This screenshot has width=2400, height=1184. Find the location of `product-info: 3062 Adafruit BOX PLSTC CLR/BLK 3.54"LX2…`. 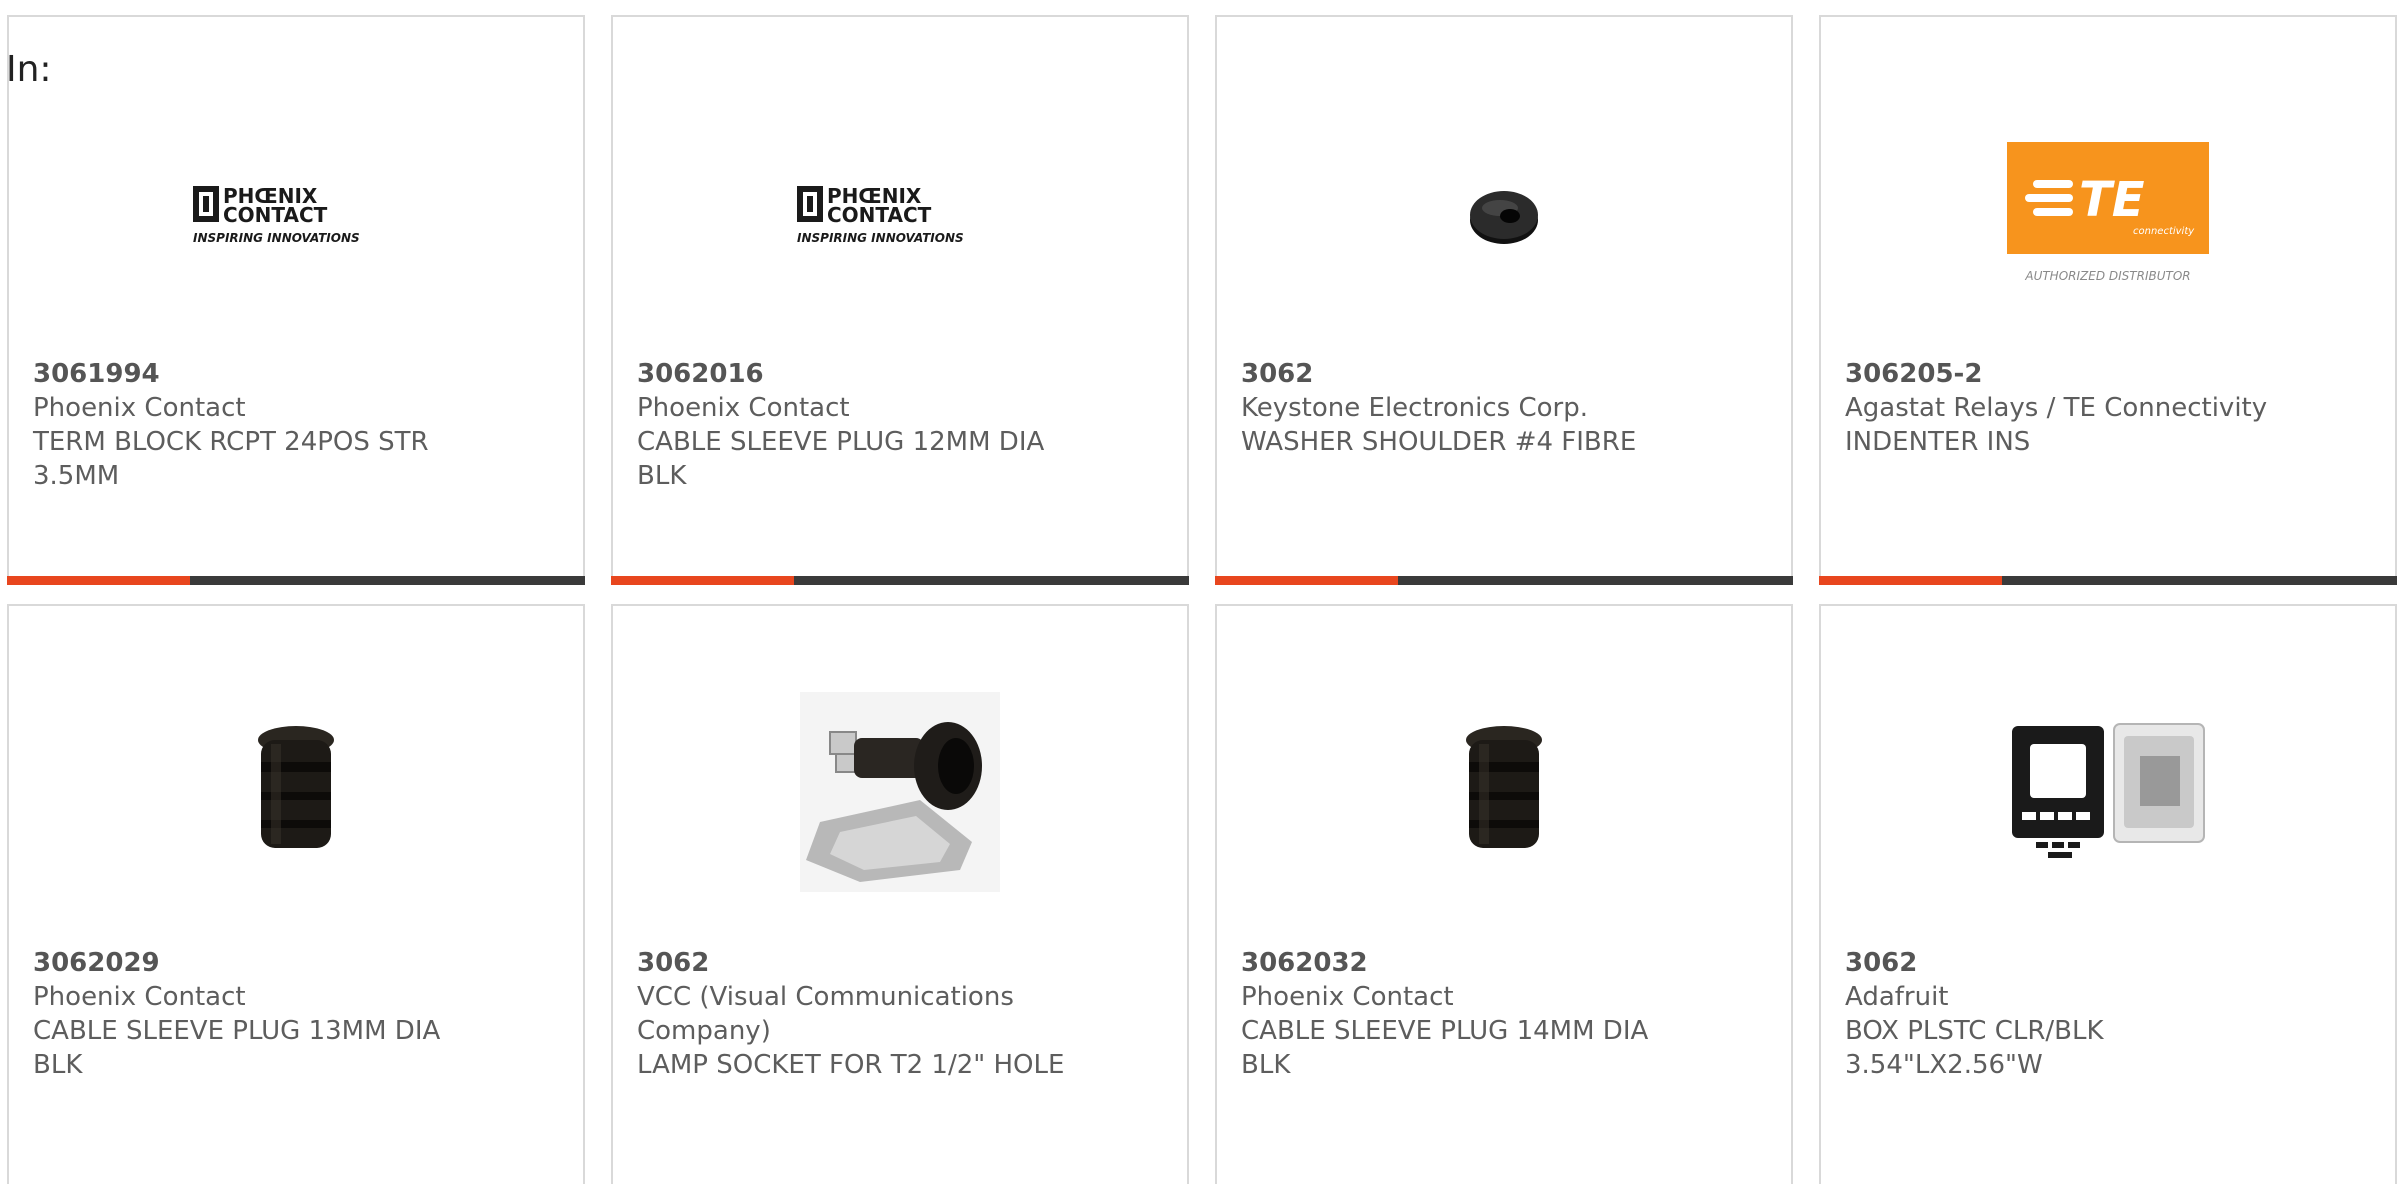

product-info: 3062 Adafruit BOX PLSTC CLR/BLK 3.54"LX2… is located at coordinates (2108, 1014).